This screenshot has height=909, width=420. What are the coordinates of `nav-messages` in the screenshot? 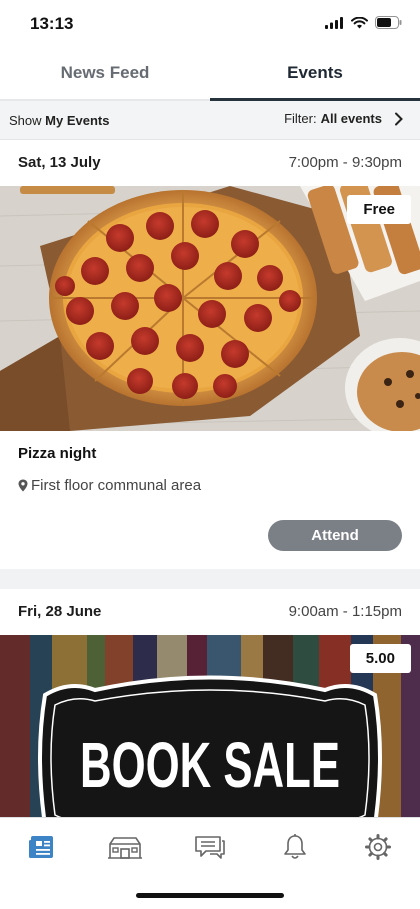 It's located at (210, 847).